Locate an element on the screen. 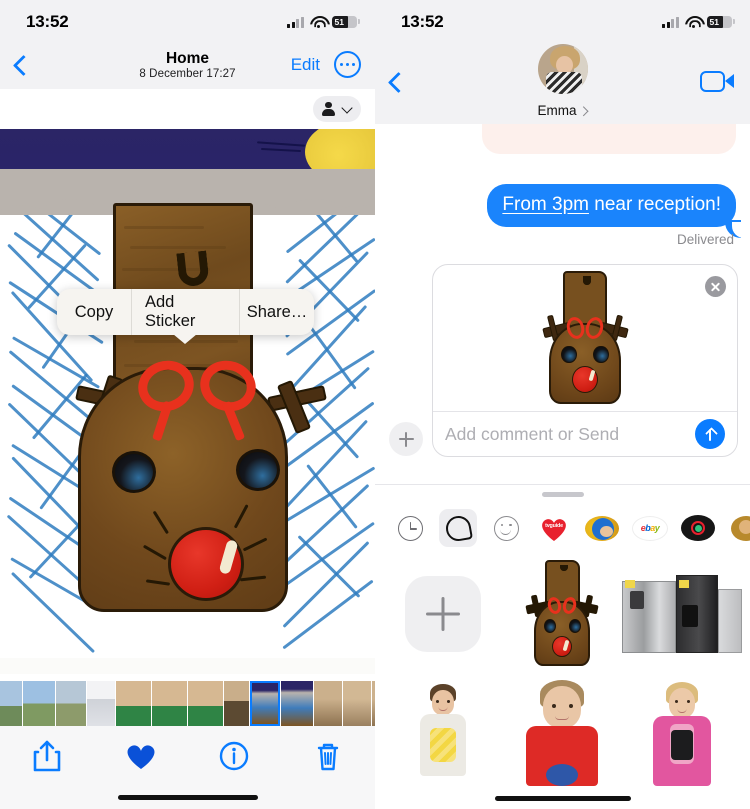 The width and height of the screenshot is (750, 809). vinyl-app-button is located at coordinates (698, 528).